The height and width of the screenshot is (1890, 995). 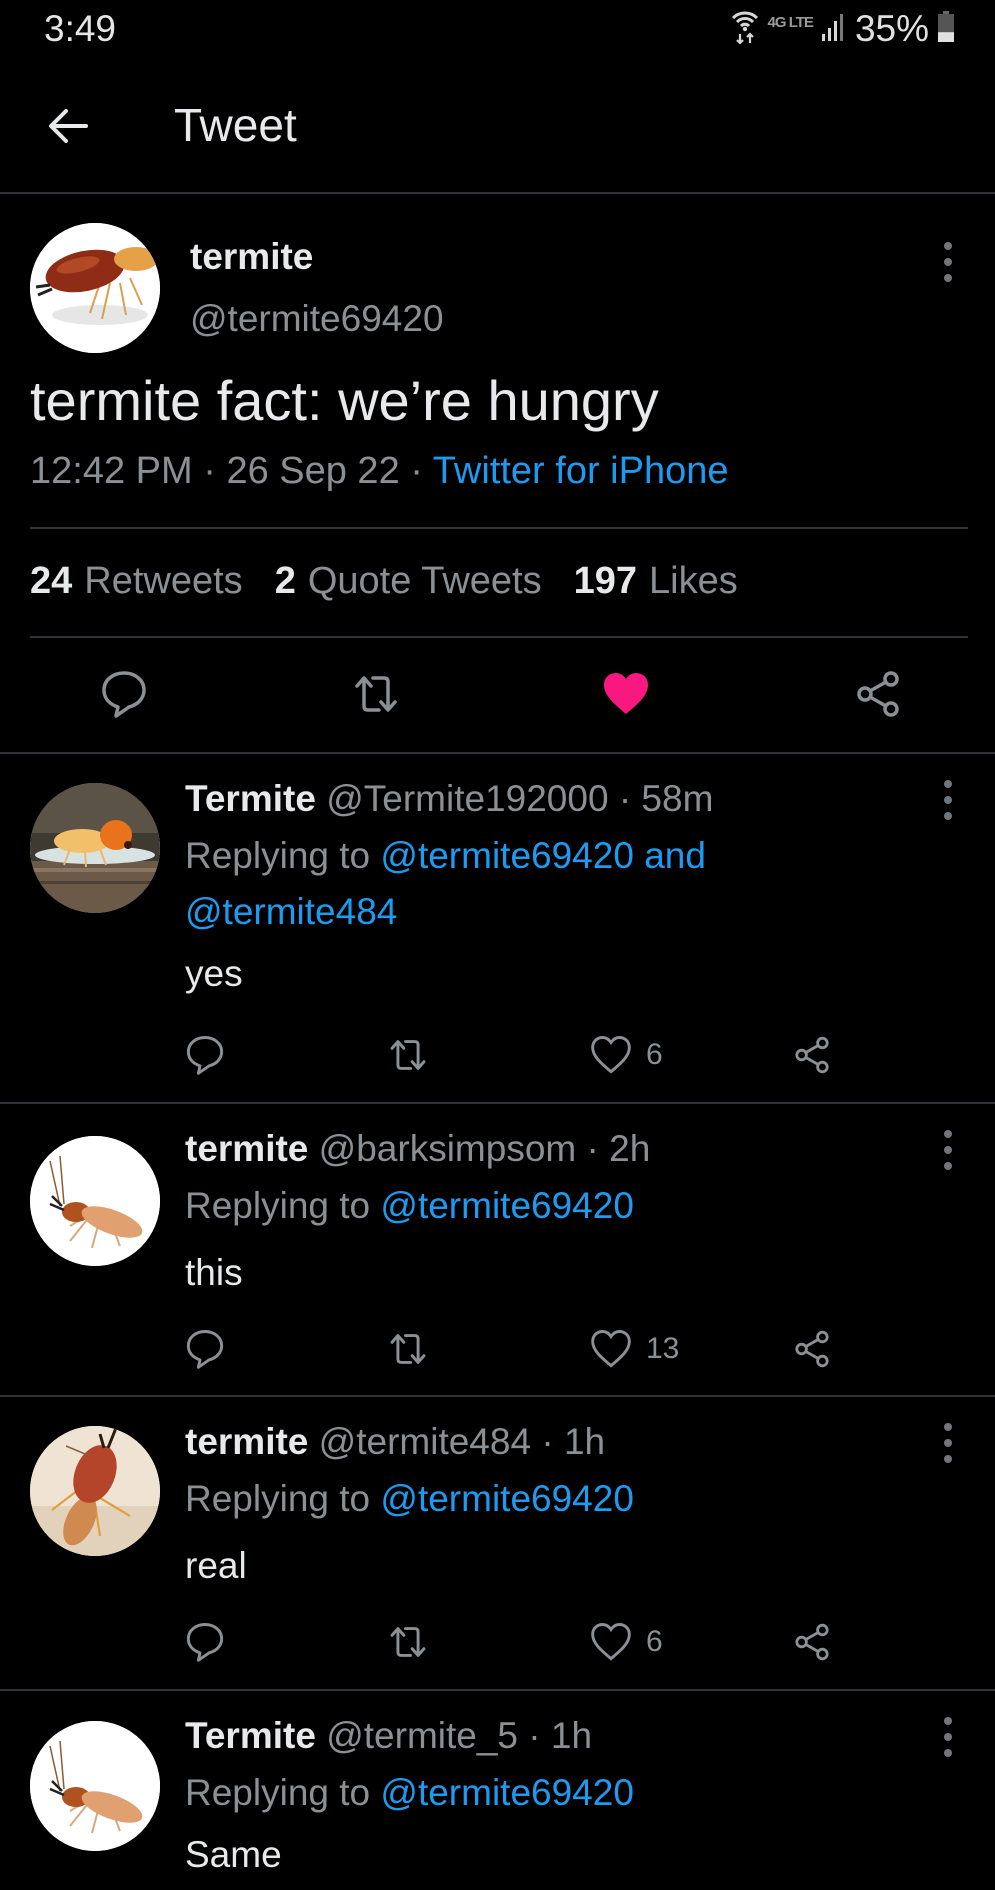 I want to click on reply-time: 2h, so click(x=630, y=1148).